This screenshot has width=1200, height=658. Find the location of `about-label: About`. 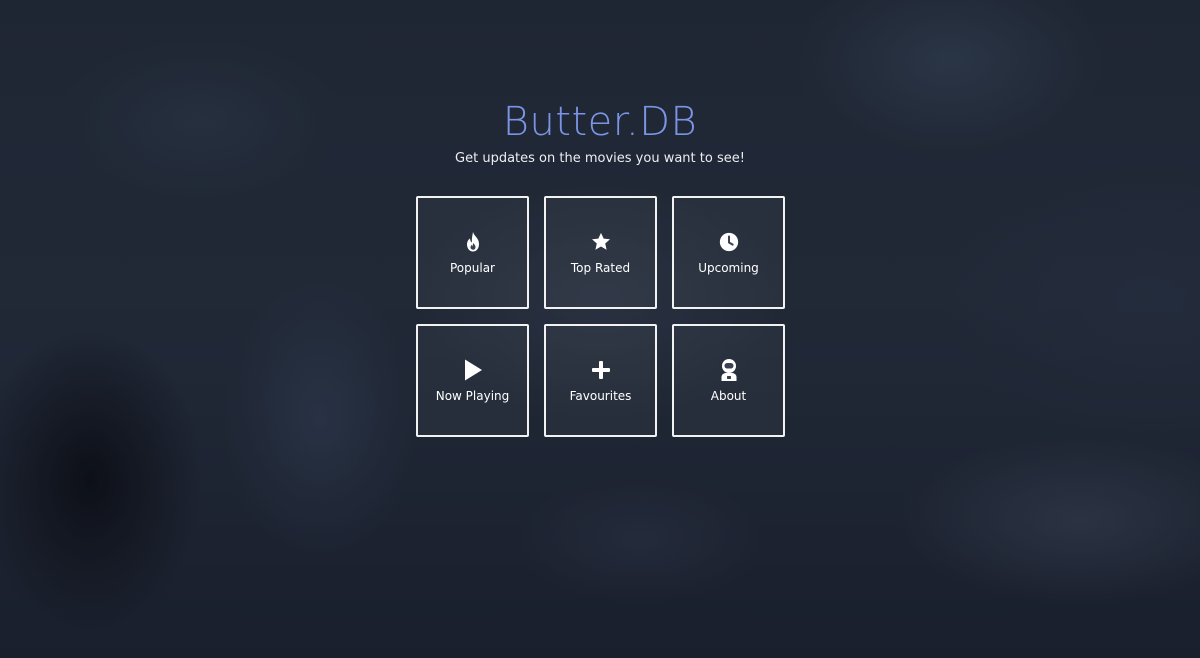

about-label: About is located at coordinates (728, 395).